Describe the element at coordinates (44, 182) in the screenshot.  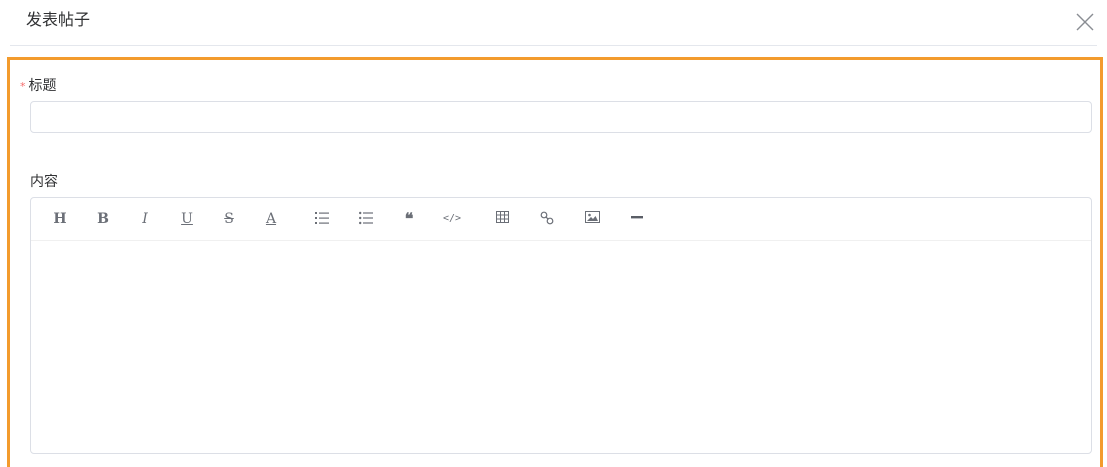
I see `content-label: 内容` at that location.